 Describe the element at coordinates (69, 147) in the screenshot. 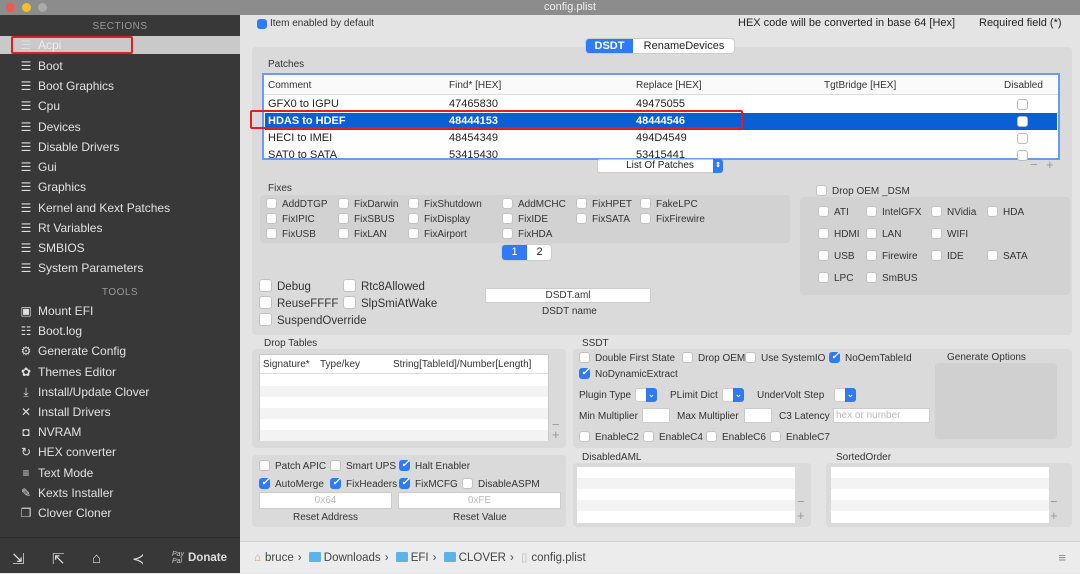

I see `sidebar-item-disable-drivers: ☰ Disable Drivers` at that location.